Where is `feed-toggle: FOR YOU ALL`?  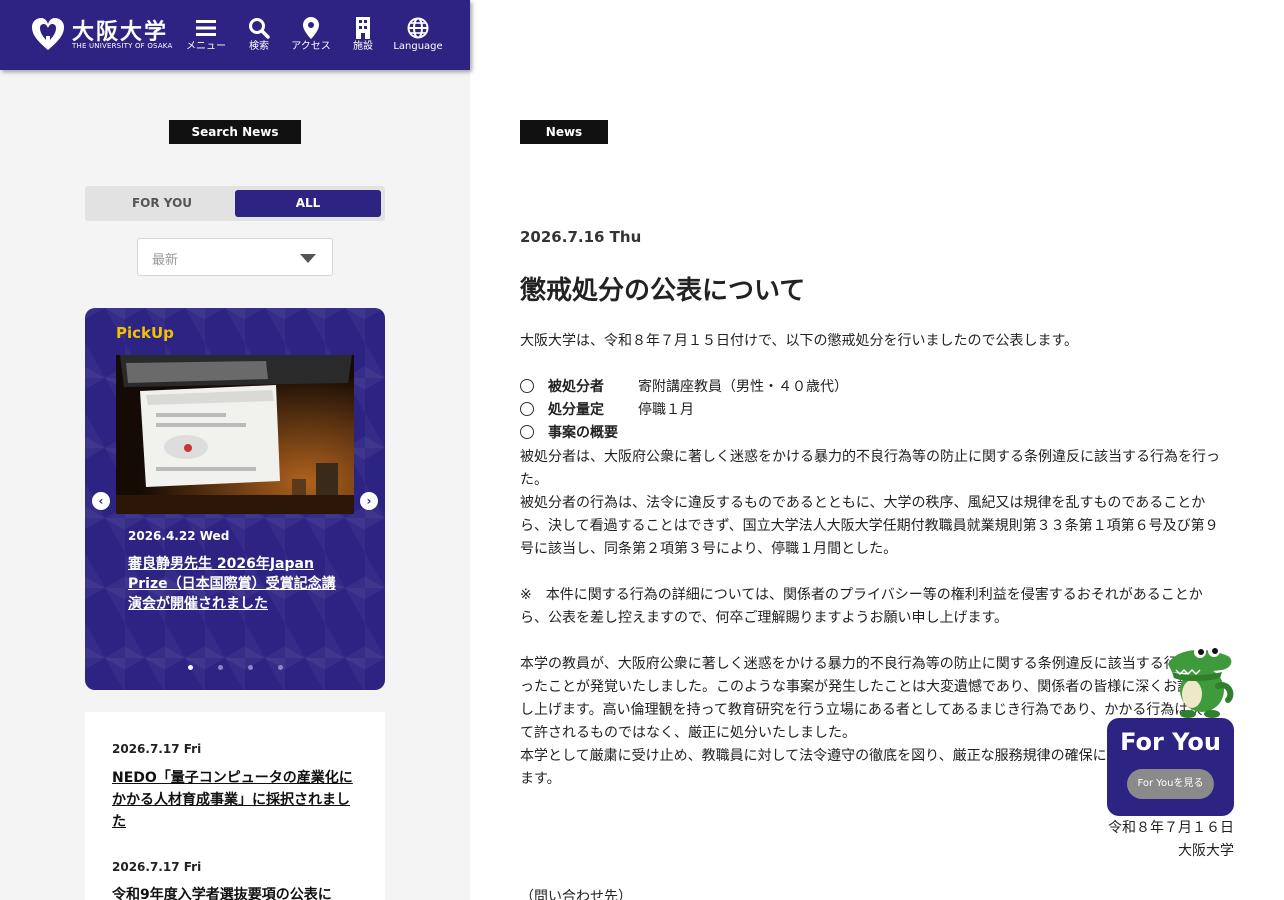 feed-toggle: FOR YOU ALL is located at coordinates (235, 203).